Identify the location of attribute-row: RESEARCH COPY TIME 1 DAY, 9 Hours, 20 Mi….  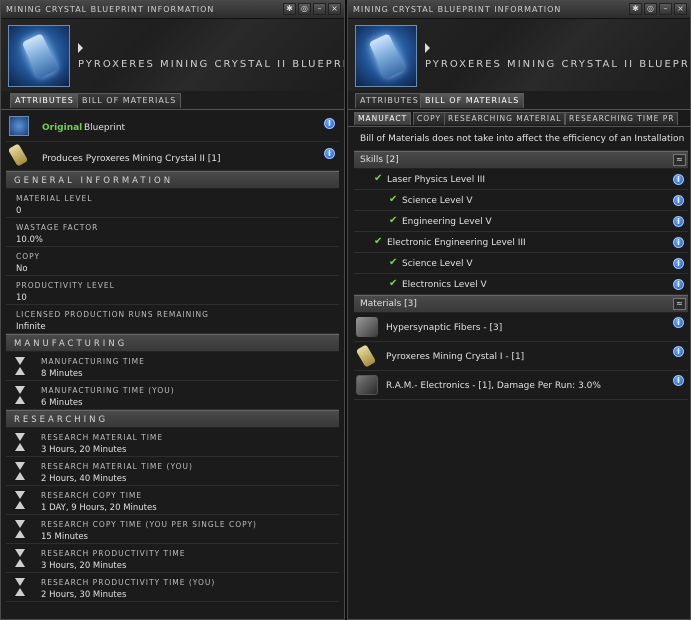
(172, 500).